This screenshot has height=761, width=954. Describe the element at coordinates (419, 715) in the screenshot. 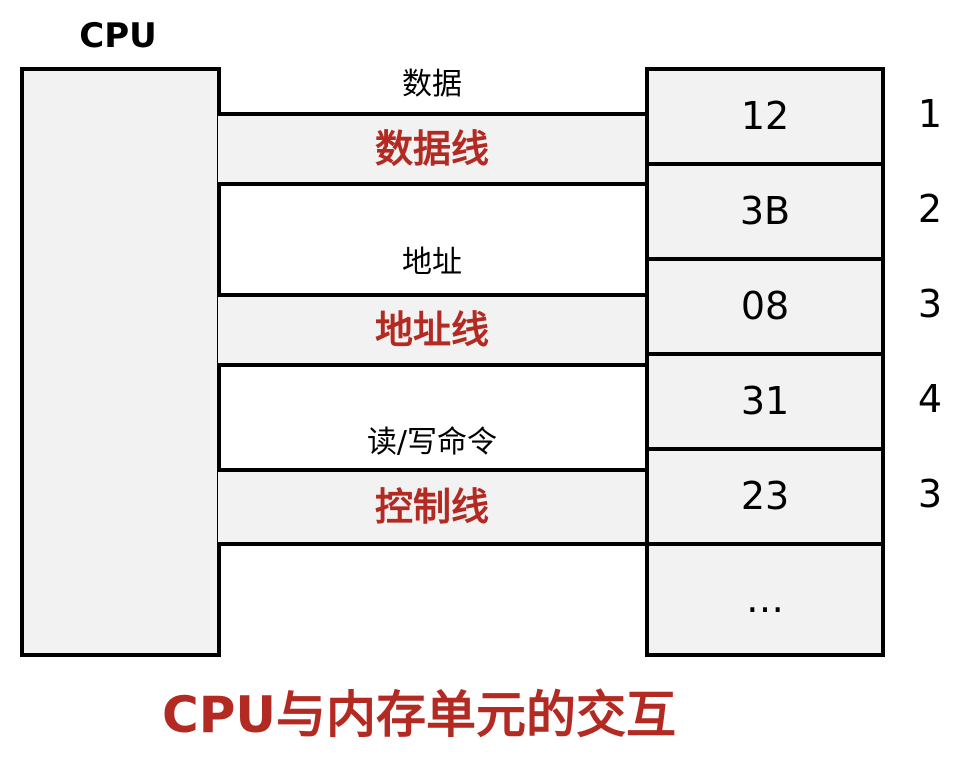

I see `diagram-caption: CPU与内存单元的交互` at that location.